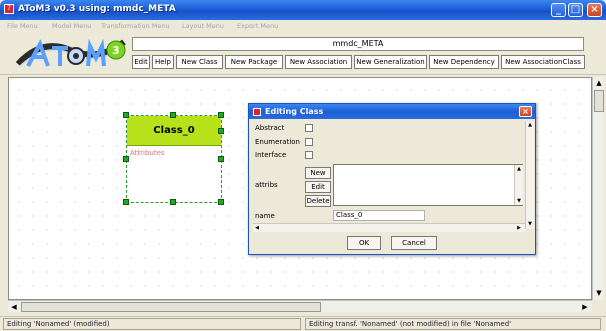 Image resolution: width=606 pixels, height=331 pixels. Describe the element at coordinates (257, 112) in the screenshot. I see `dialog-app-icon` at that location.